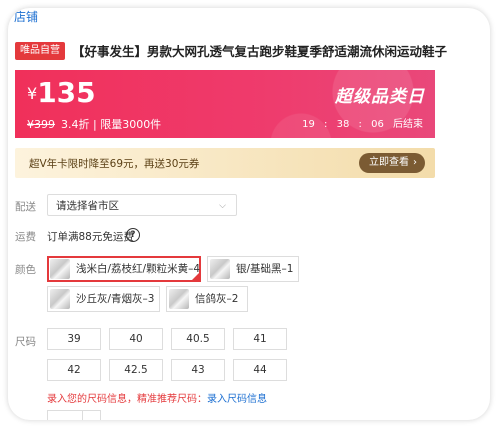 The width and height of the screenshot is (500, 428). Describe the element at coordinates (87, 206) in the screenshot. I see `region-select-value: 请选择省市区` at that location.